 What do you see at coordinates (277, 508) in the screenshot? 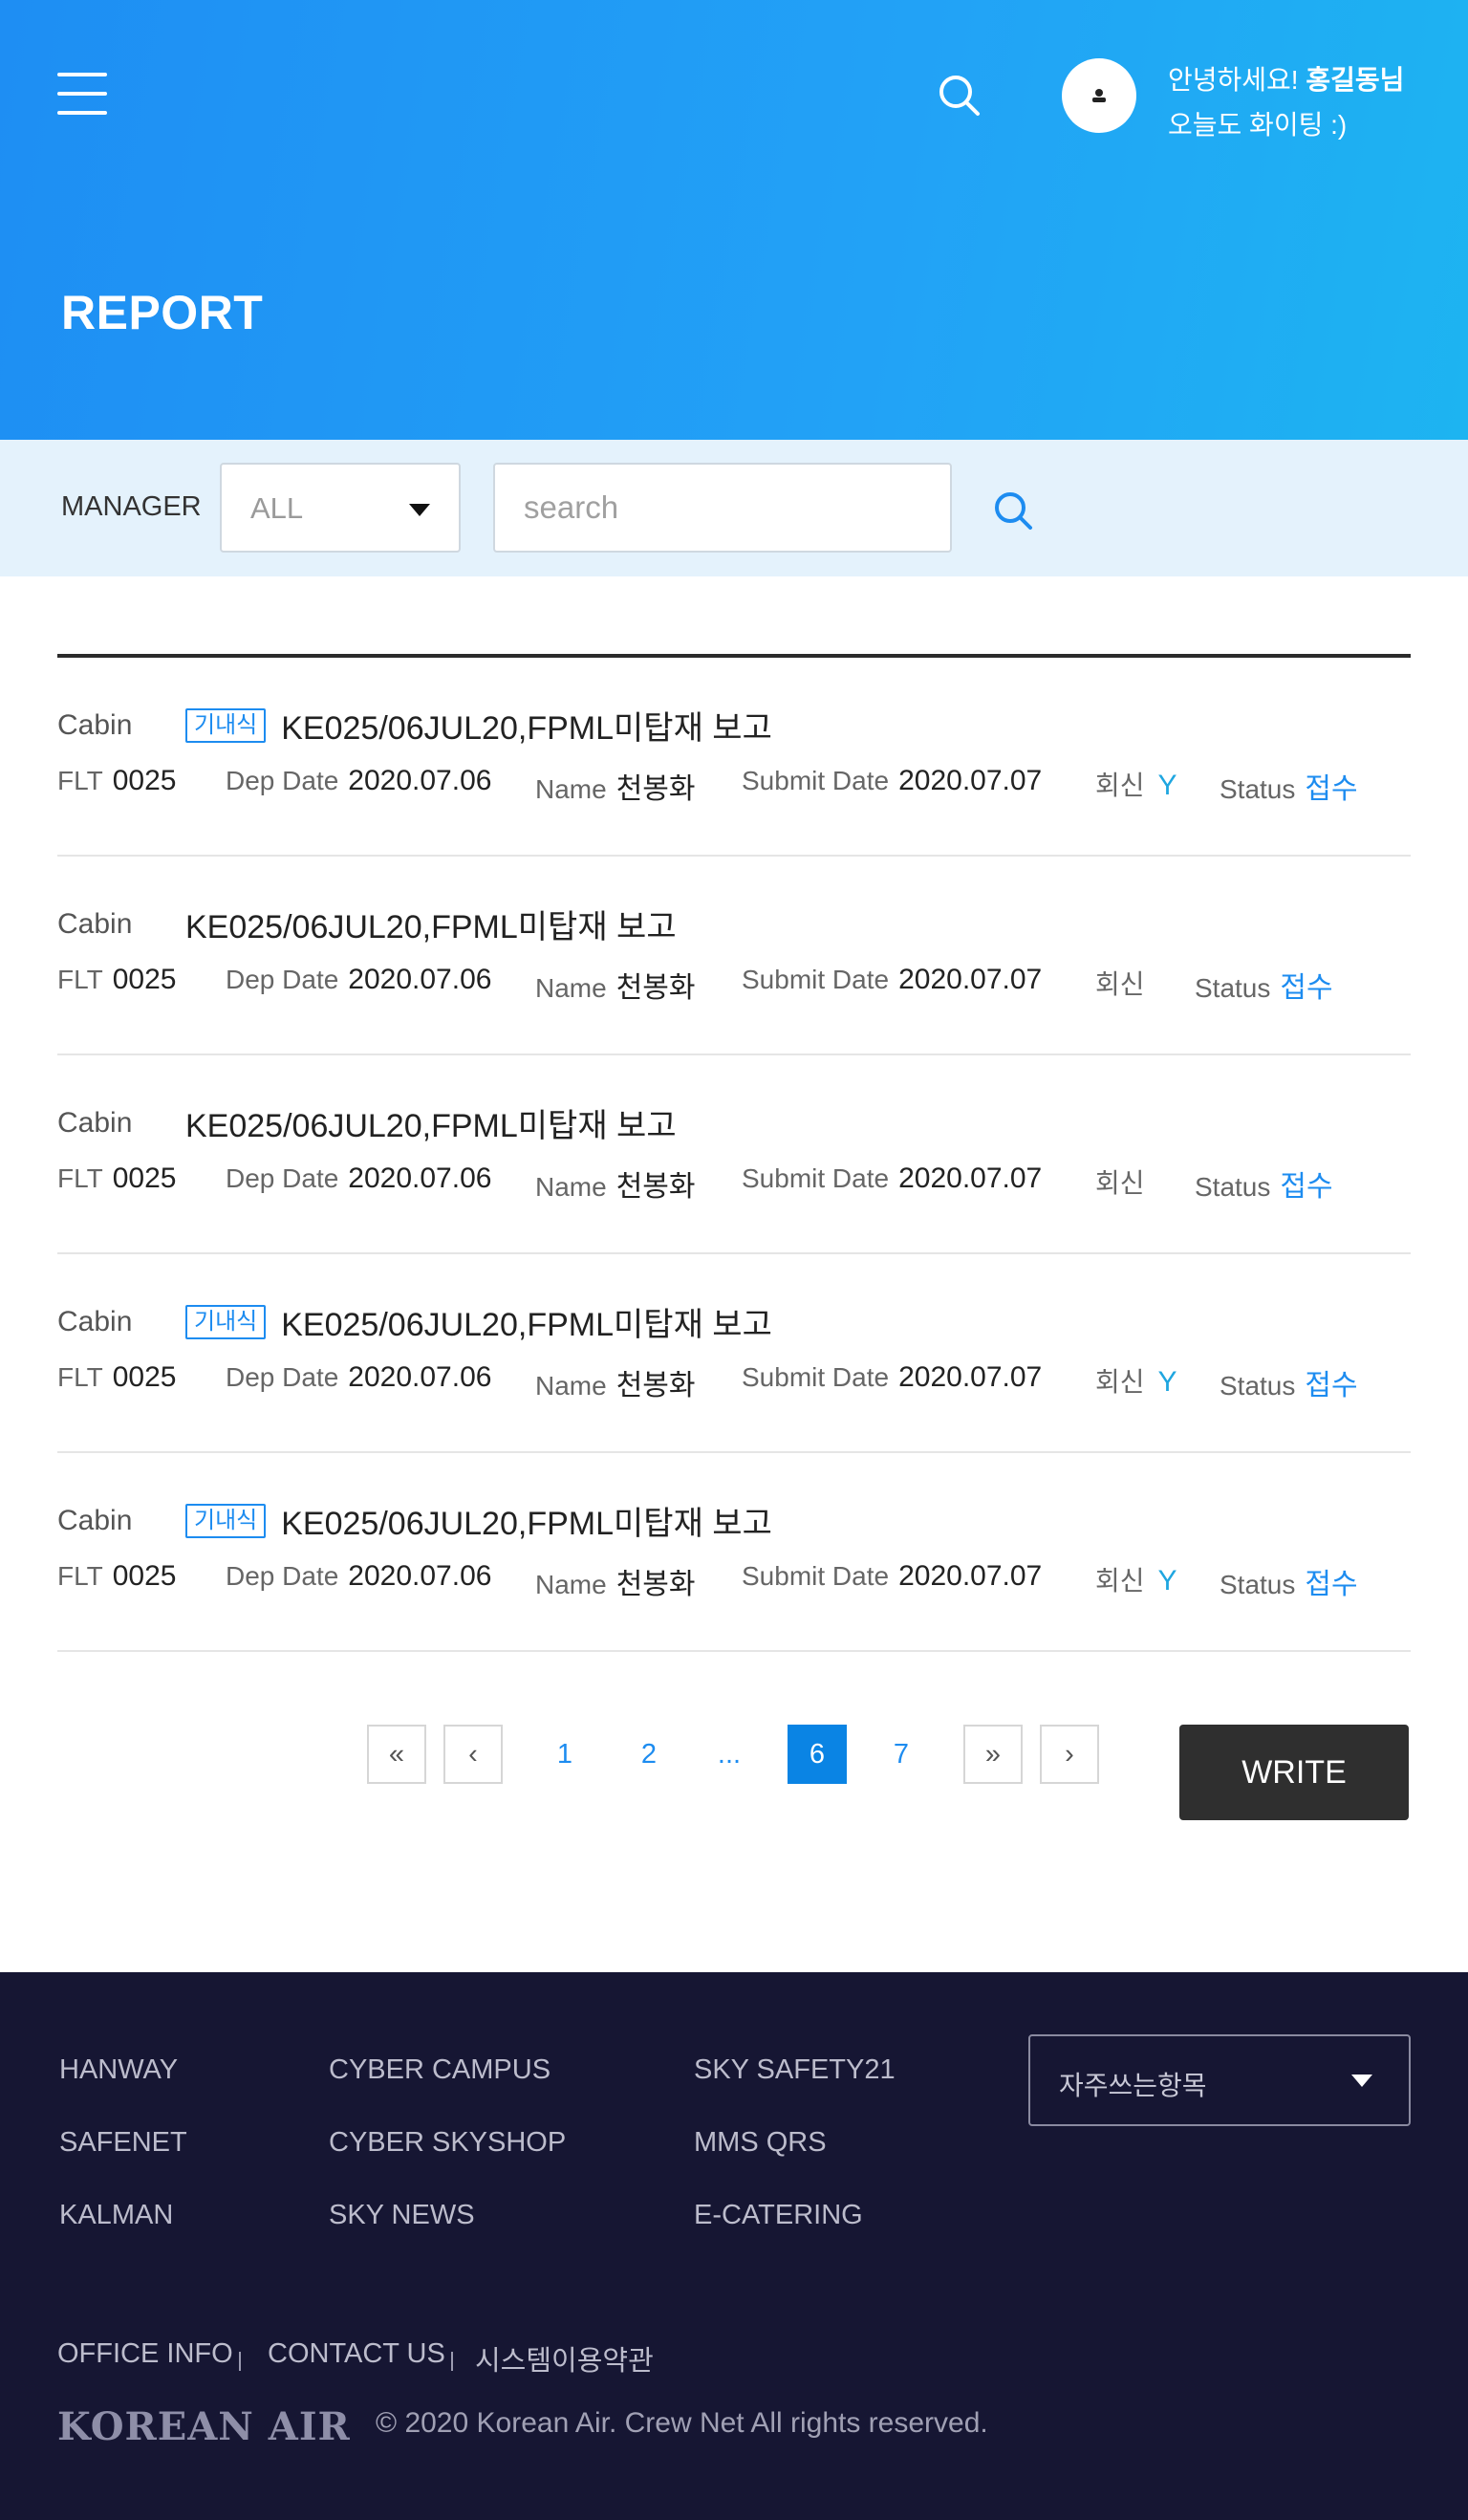
I see `manager-select-value: ALL` at bounding box center [277, 508].